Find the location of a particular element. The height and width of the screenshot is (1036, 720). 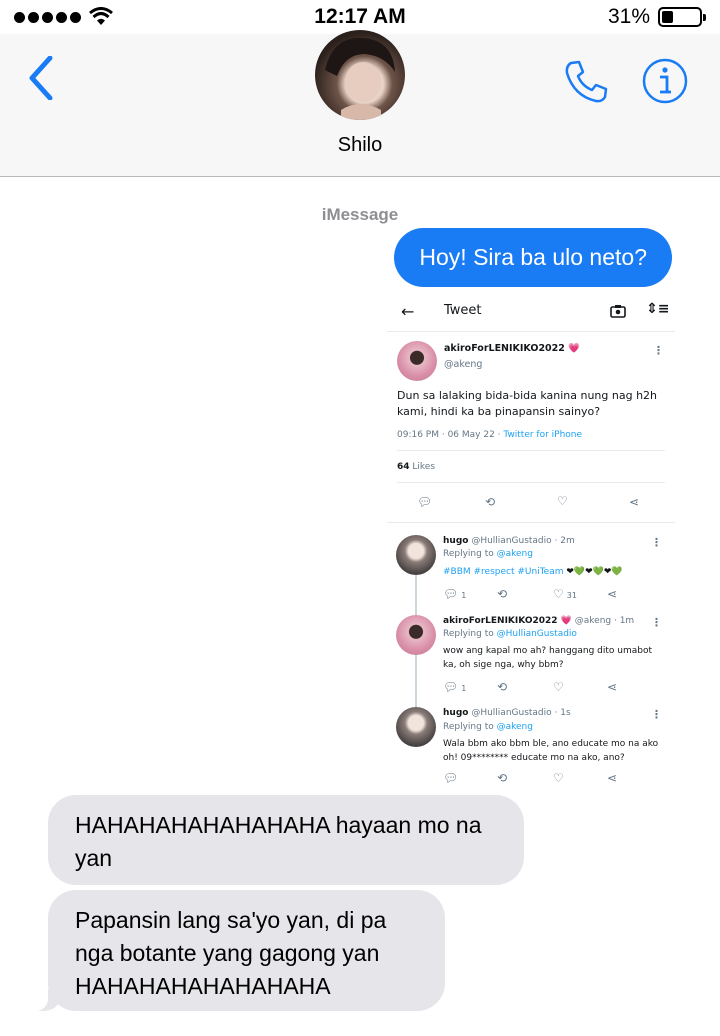

phone-call-icon is located at coordinates (586, 82).